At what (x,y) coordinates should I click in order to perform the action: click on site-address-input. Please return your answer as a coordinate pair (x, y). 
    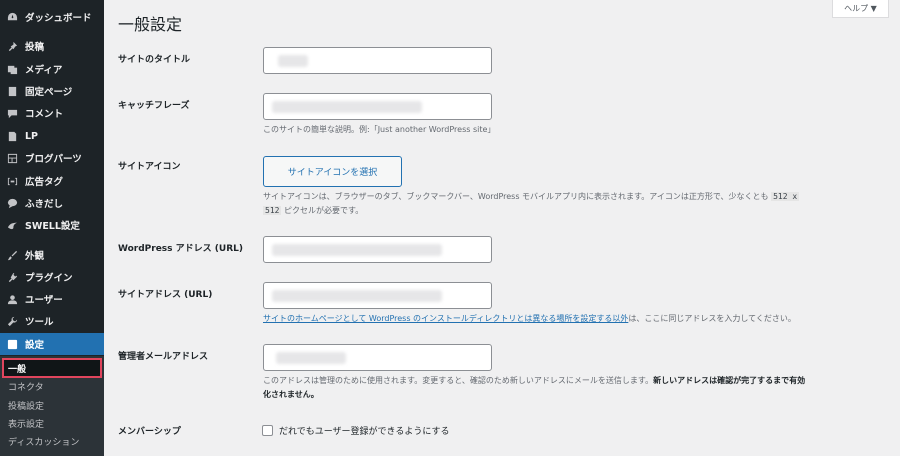
    Looking at the image, I should click on (377, 295).